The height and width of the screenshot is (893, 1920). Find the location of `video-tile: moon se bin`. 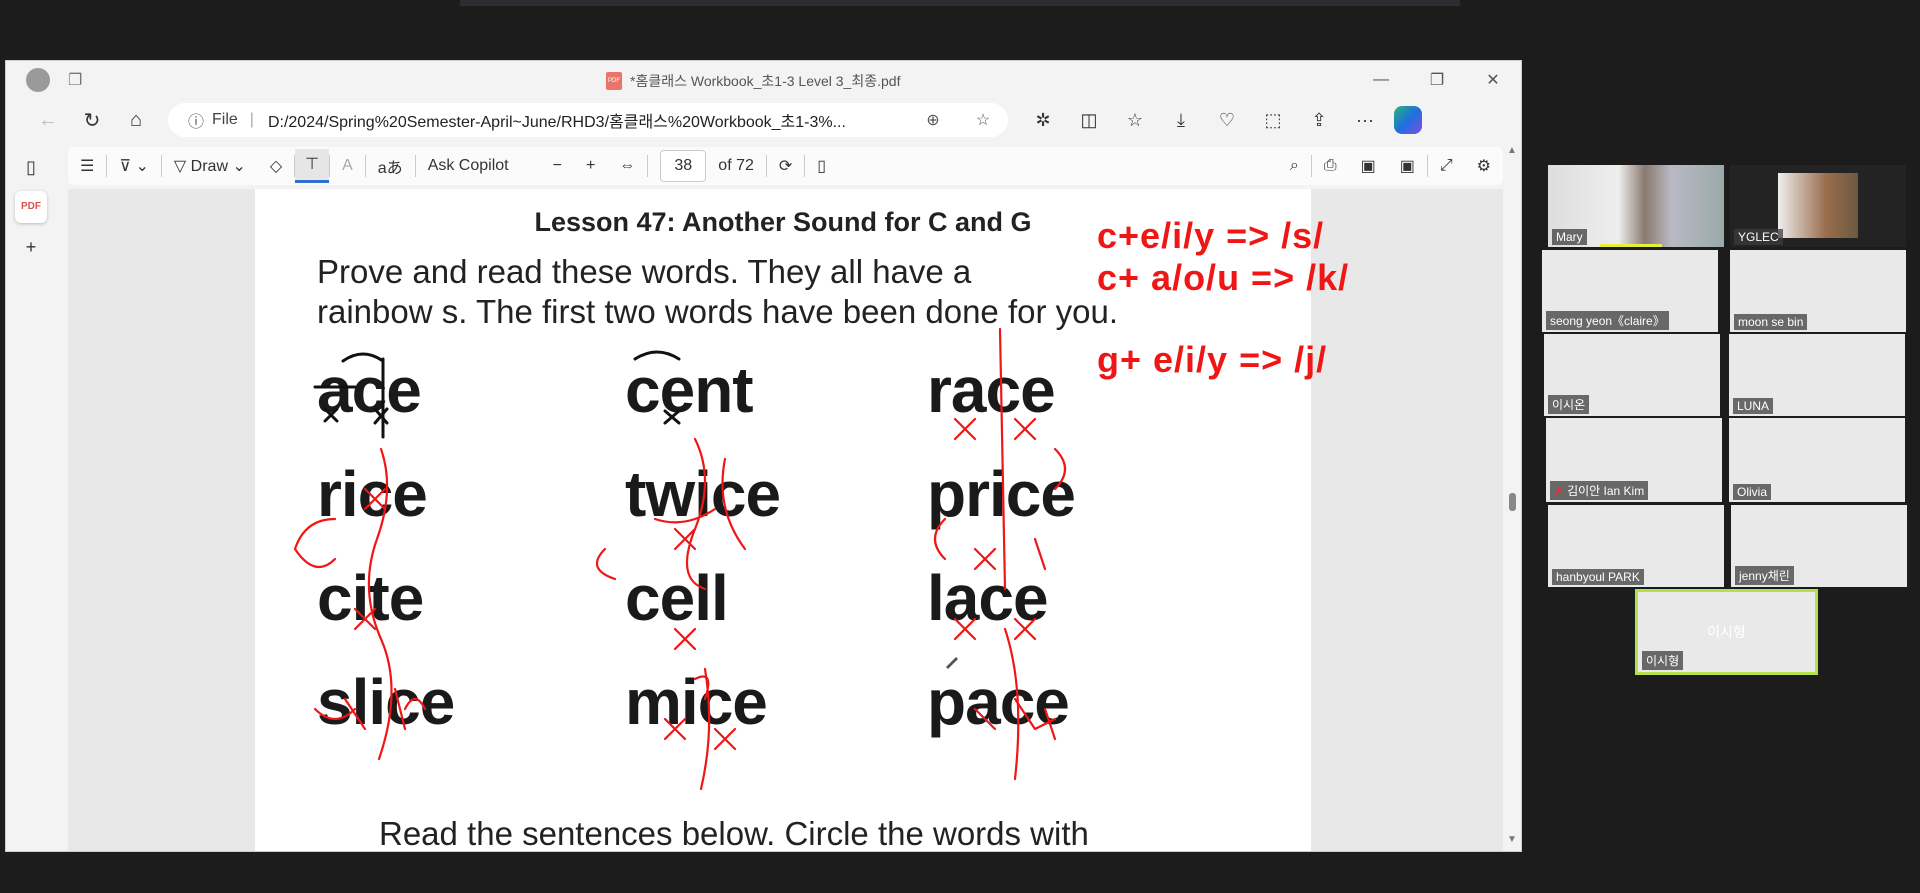

video-tile: moon se bin is located at coordinates (1818, 291).